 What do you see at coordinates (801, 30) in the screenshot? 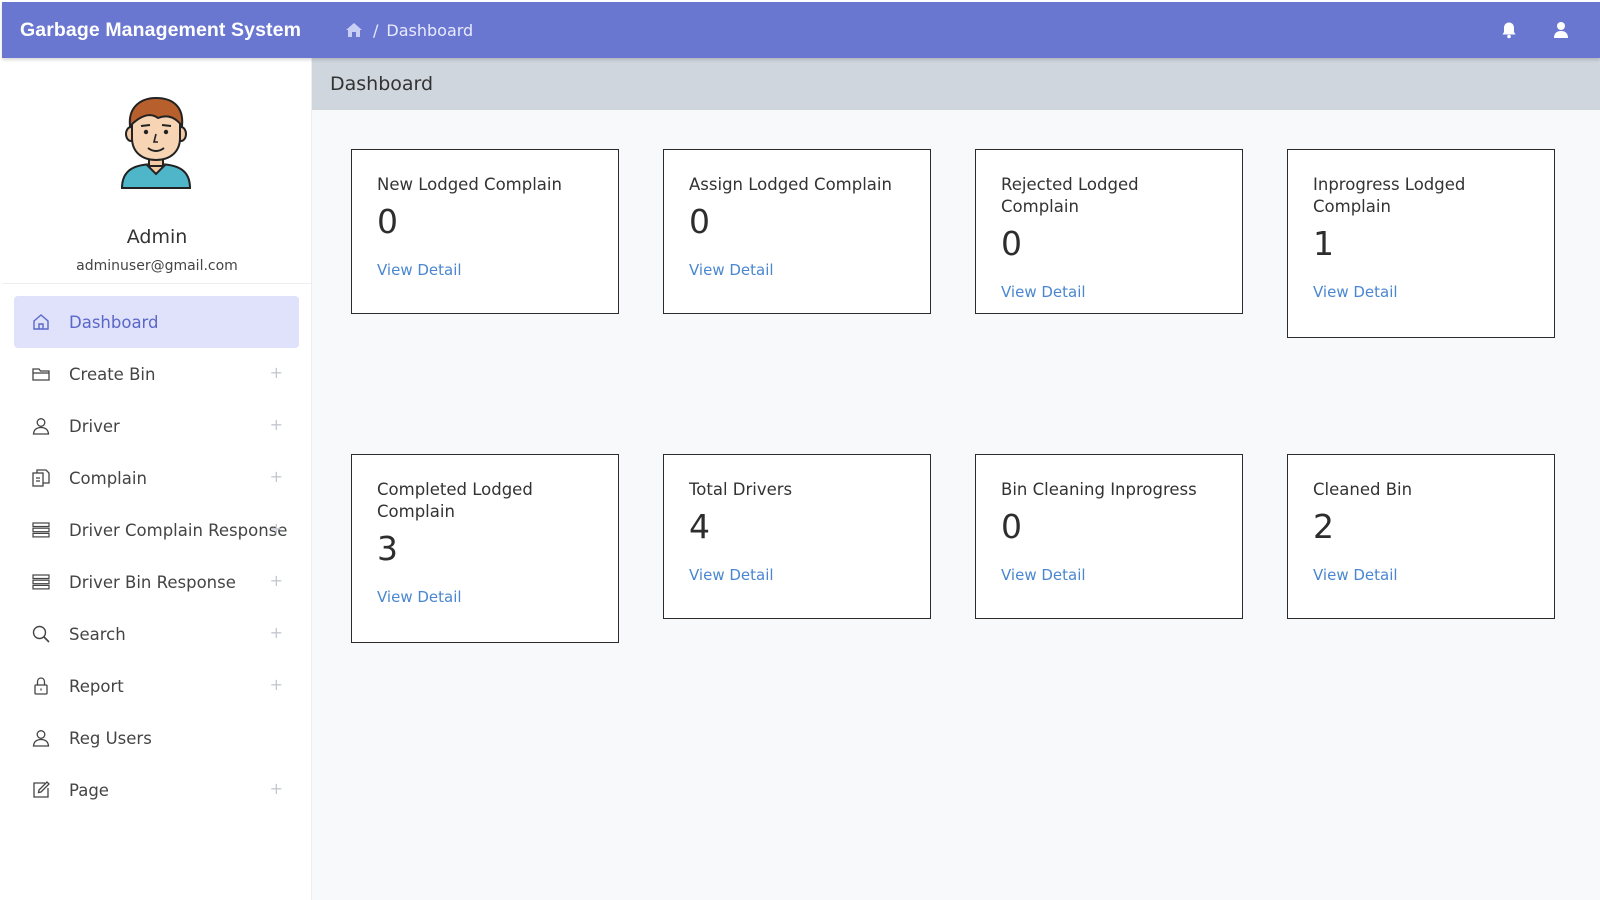
I see `top-navbar: Garbage Management System / Dashboard` at bounding box center [801, 30].